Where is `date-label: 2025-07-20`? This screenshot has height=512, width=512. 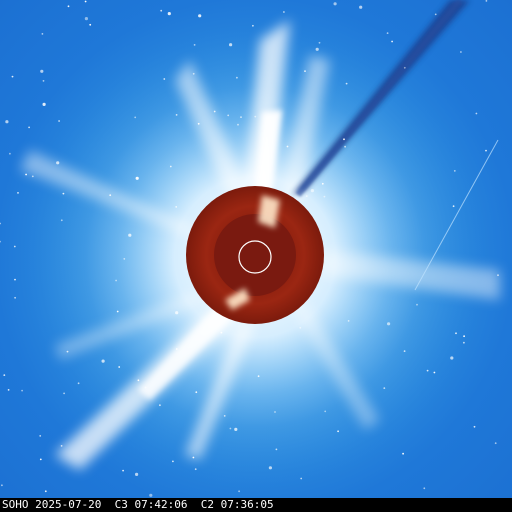 date-label: 2025-07-20 is located at coordinates (68, 504).